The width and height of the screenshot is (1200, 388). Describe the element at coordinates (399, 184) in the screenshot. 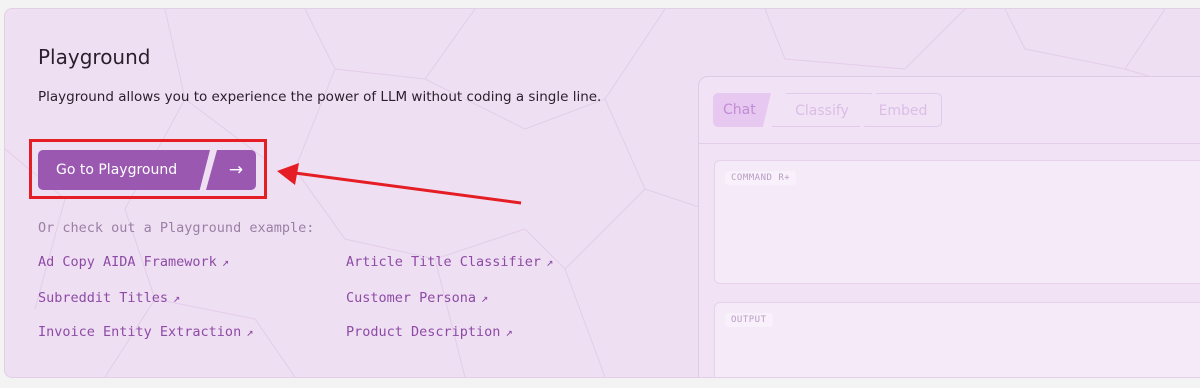

I see `annotation-arrow-icon` at that location.